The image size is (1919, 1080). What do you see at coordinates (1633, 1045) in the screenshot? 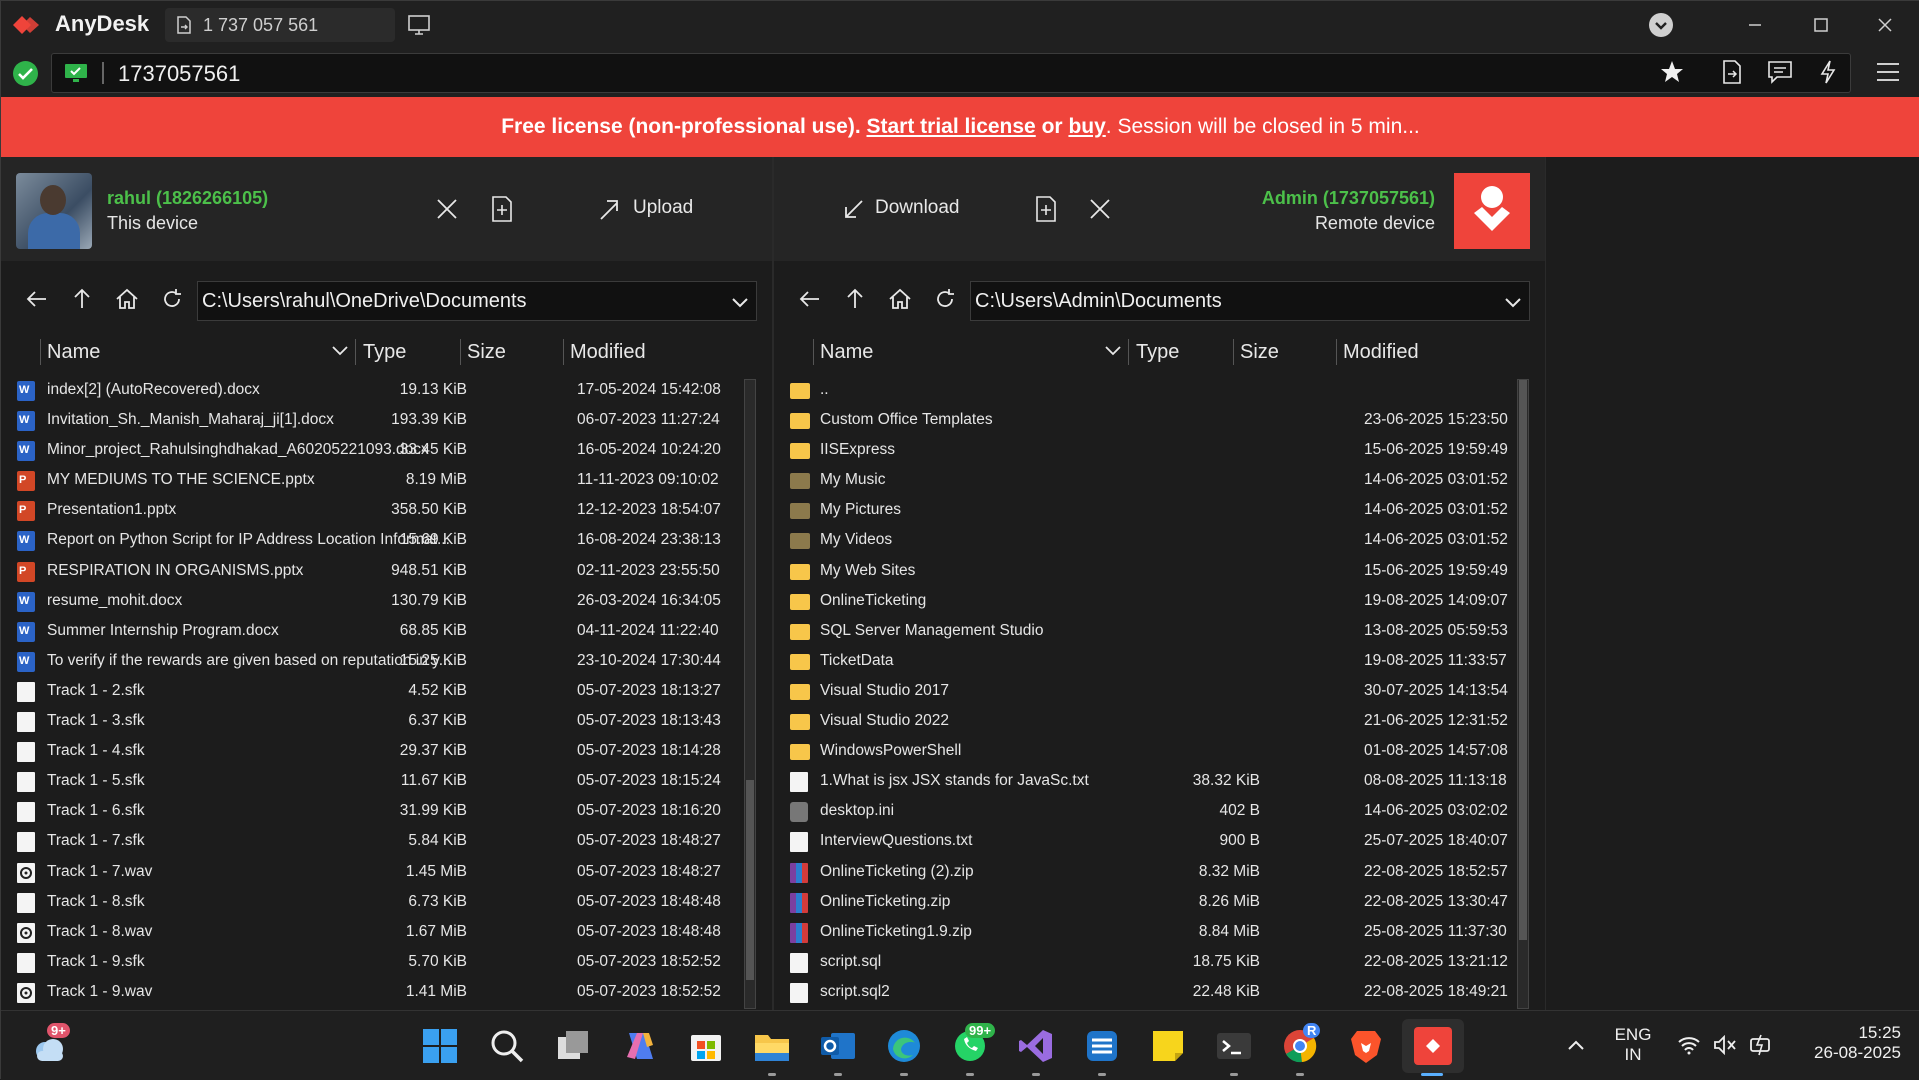
I see `language-indicator: ENG IN` at bounding box center [1633, 1045].